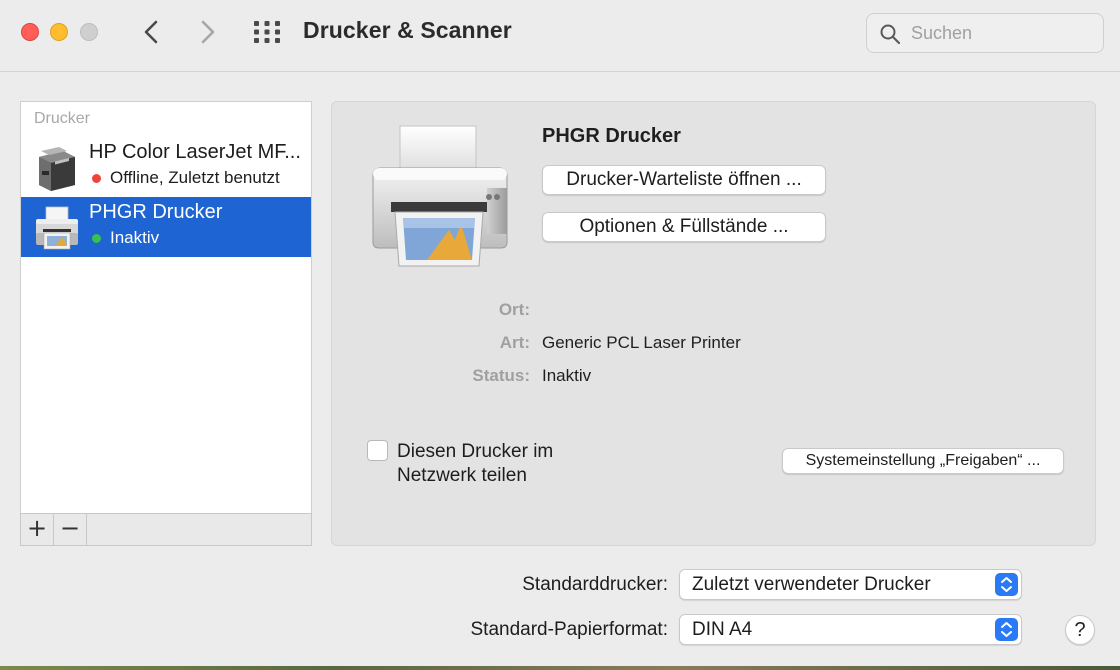 Image resolution: width=1120 pixels, height=670 pixels. What do you see at coordinates (501, 375) in the screenshot?
I see `status-label: Status:` at bounding box center [501, 375].